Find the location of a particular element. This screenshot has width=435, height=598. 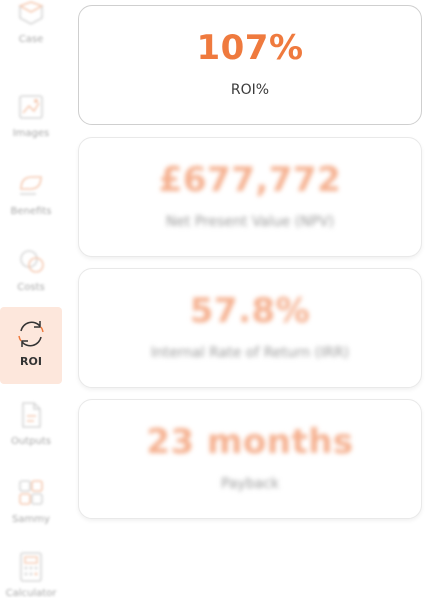

case-icon is located at coordinates (31, 15).